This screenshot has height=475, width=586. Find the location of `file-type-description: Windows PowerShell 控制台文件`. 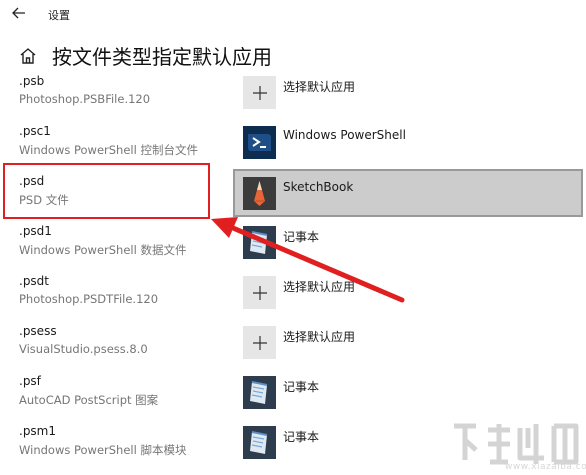

file-type-description: Windows PowerShell 控制台文件 is located at coordinates (108, 150).